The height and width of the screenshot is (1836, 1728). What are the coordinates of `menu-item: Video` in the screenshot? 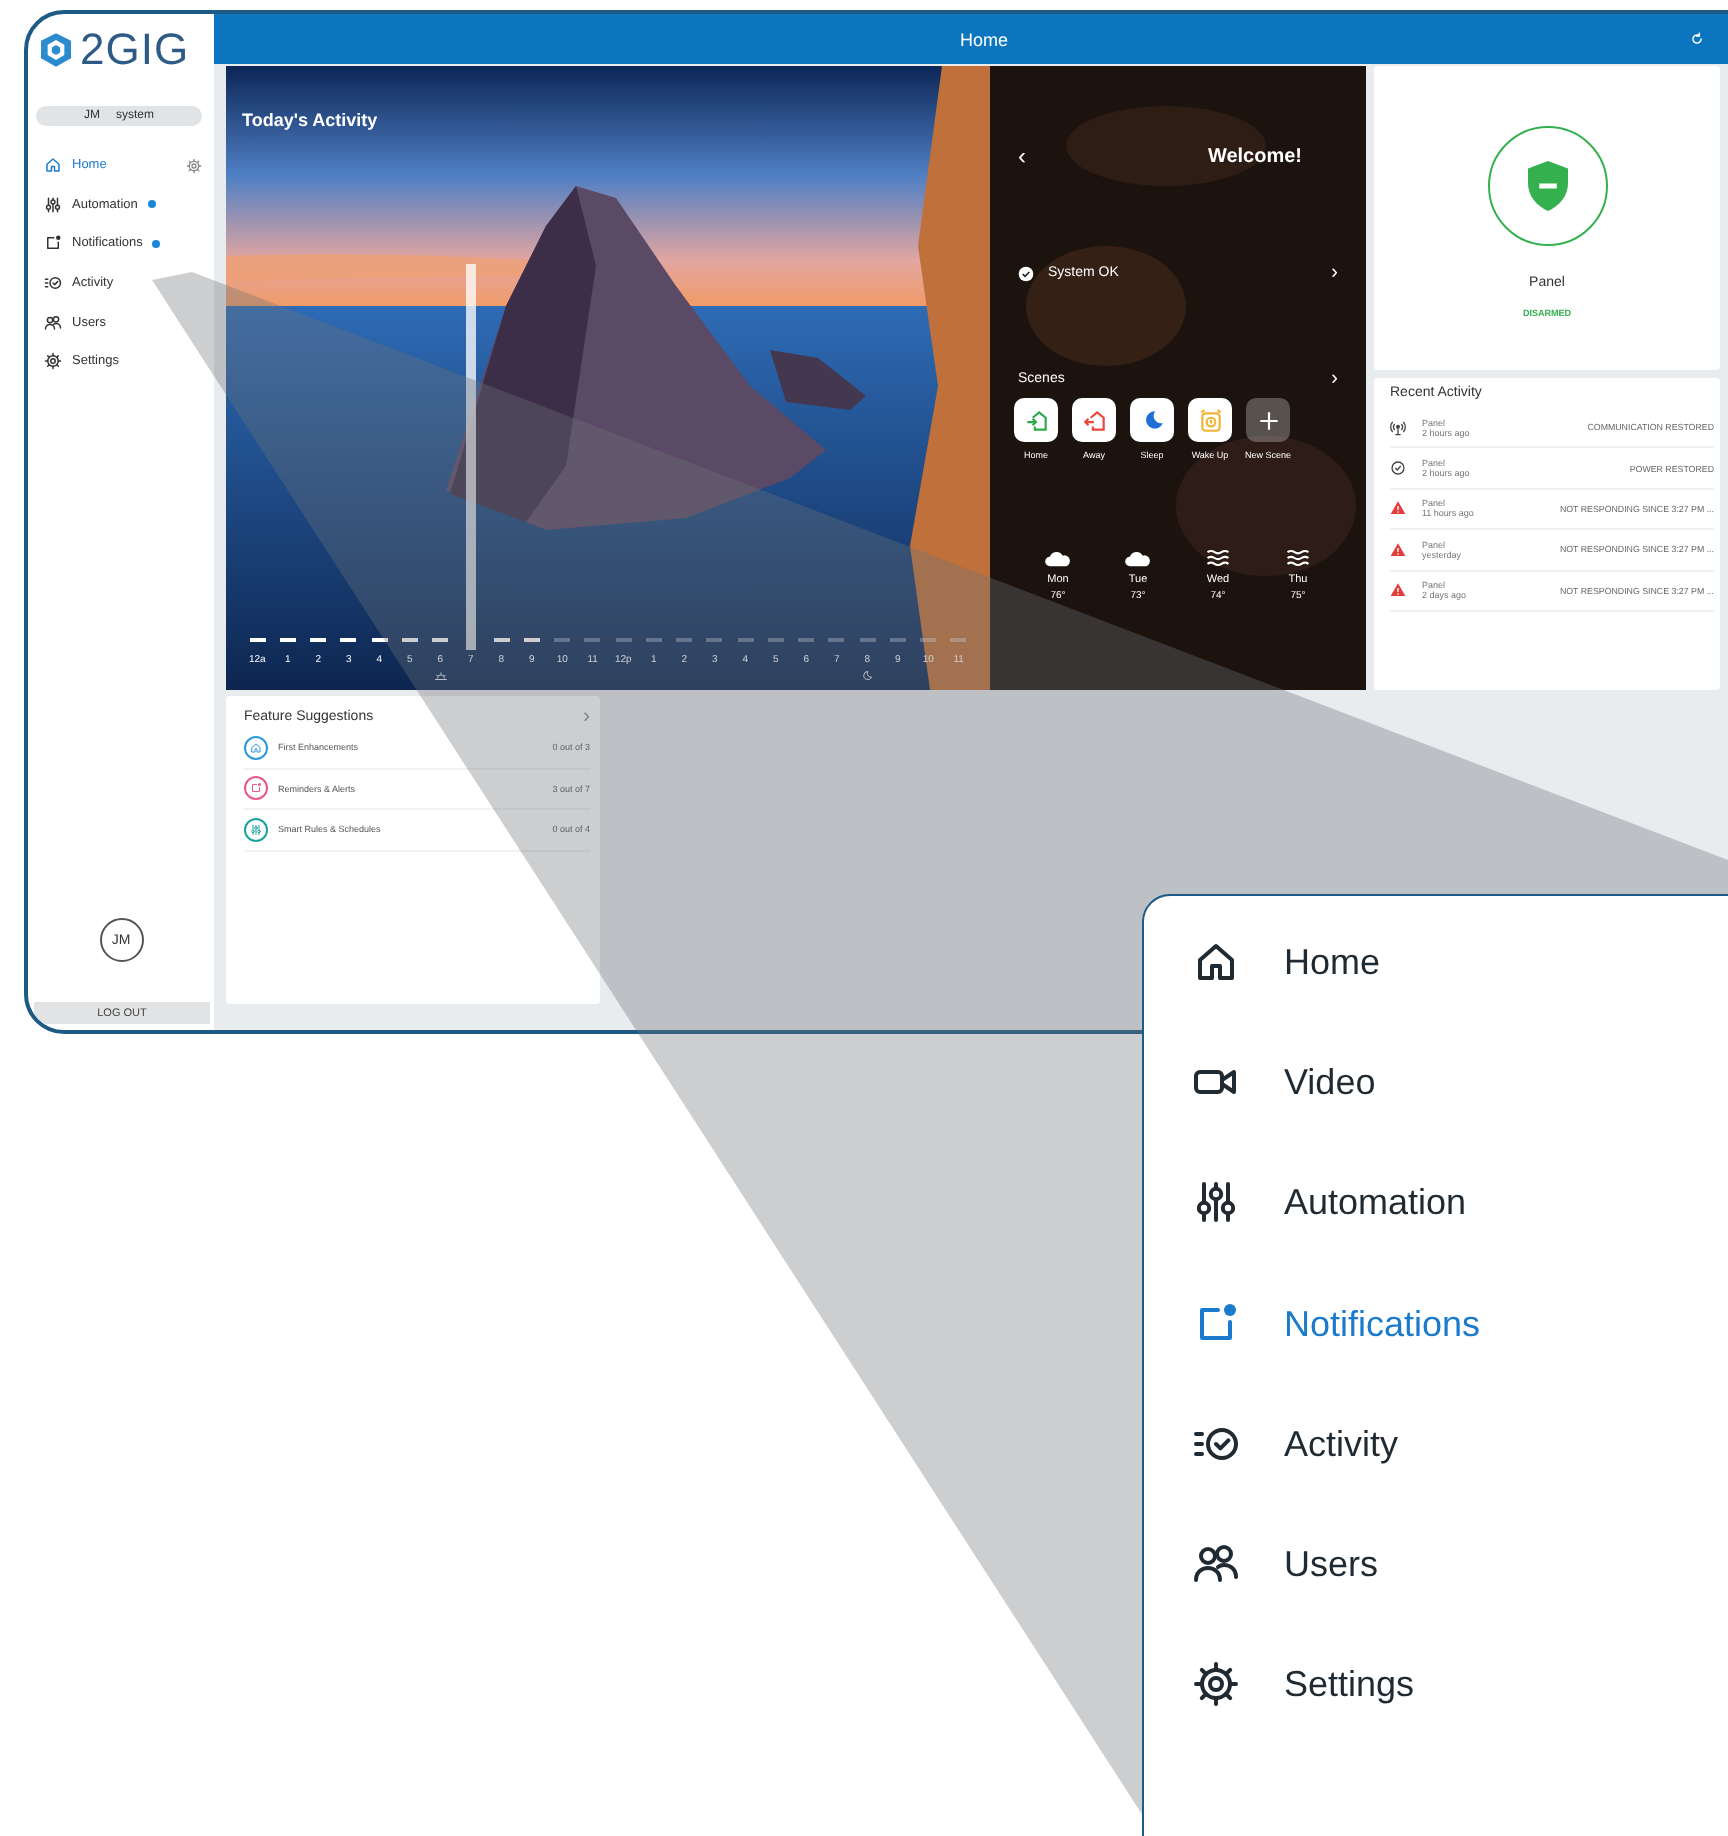 It's located at (1436, 1122).